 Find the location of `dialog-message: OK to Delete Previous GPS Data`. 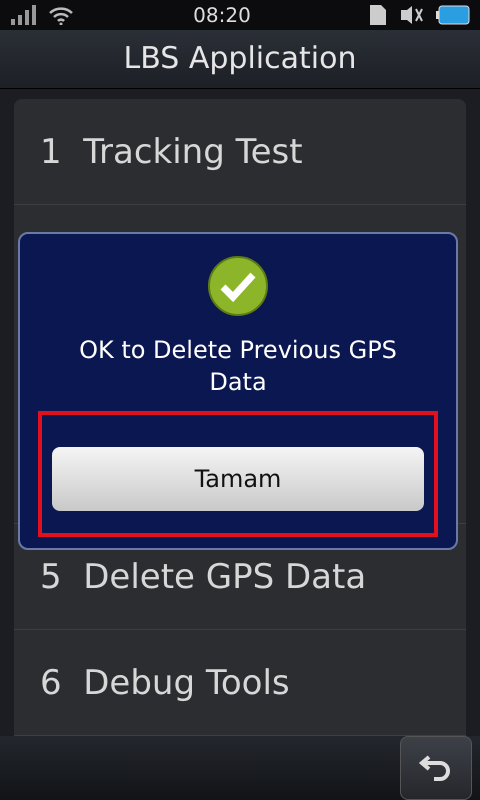

dialog-message: OK to Delete Previous GPS Data is located at coordinates (238, 366).